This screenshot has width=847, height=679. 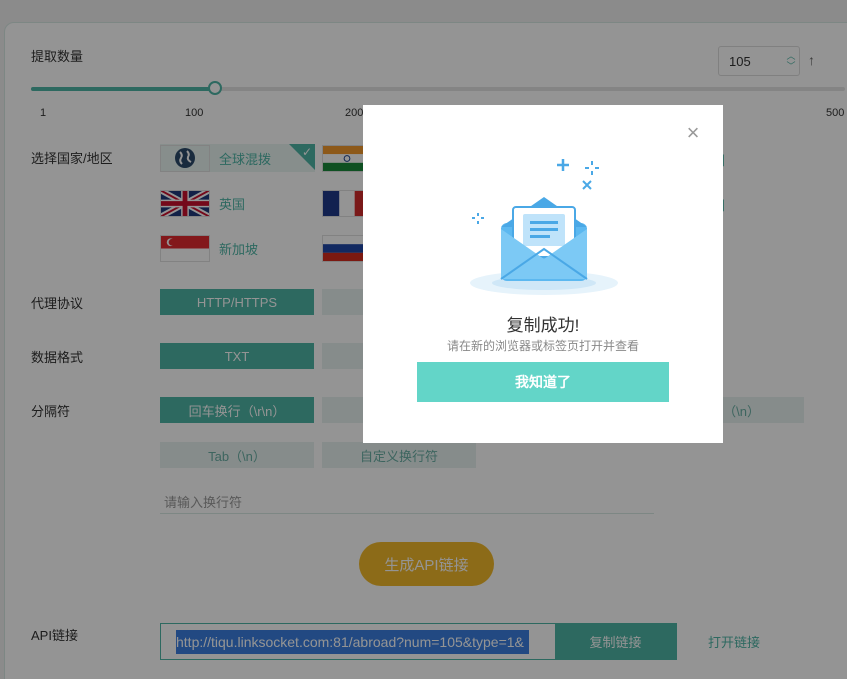 What do you see at coordinates (542, 346) in the screenshot?
I see `modal-subtitle: 请在新的浏览器或标签页打开并查看` at bounding box center [542, 346].